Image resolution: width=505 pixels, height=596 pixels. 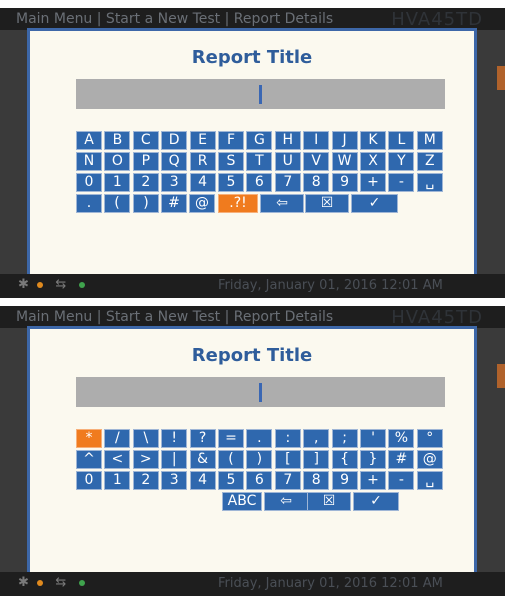 I want to click on key-char: =, so click(x=231, y=438).